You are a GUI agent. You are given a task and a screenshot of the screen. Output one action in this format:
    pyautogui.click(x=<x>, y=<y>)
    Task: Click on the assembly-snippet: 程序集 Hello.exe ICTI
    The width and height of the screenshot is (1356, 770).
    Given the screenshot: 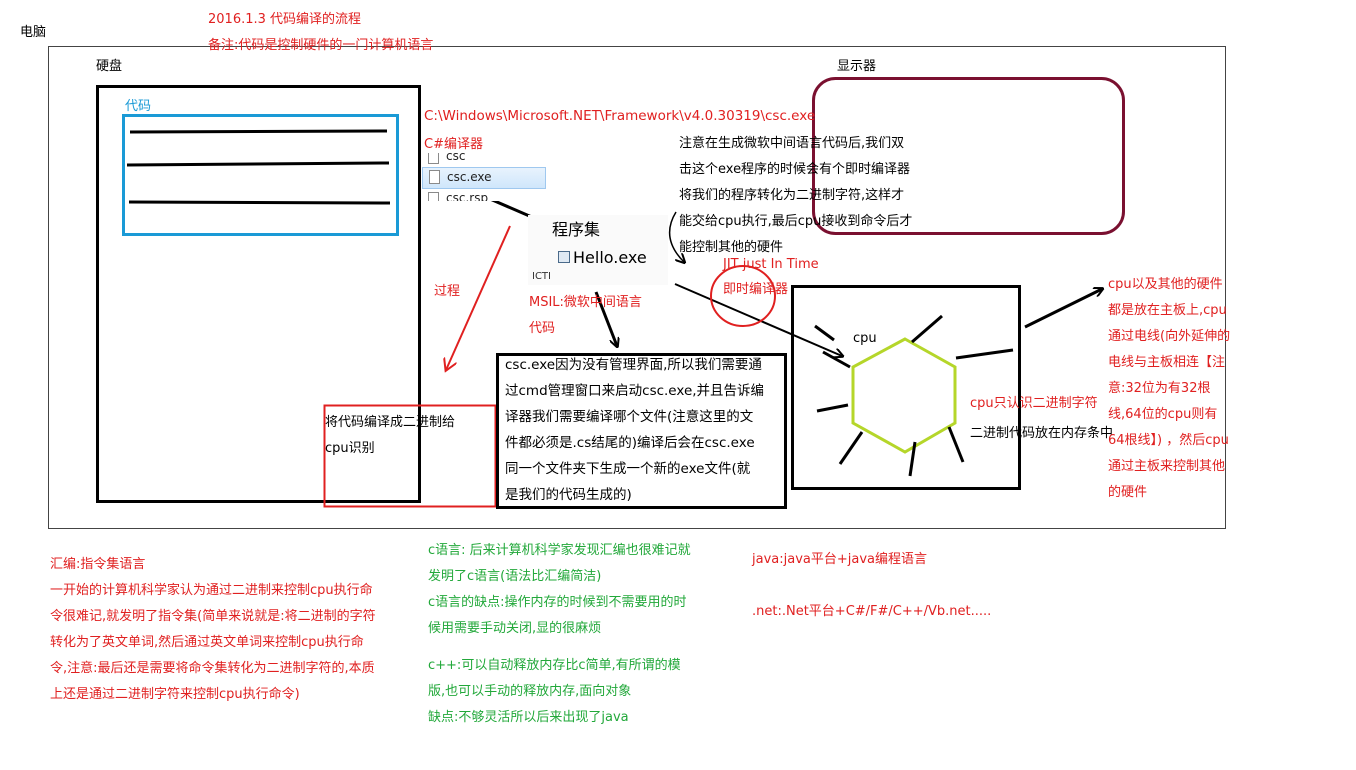 What is the action you would take?
    pyautogui.click(x=598, y=250)
    